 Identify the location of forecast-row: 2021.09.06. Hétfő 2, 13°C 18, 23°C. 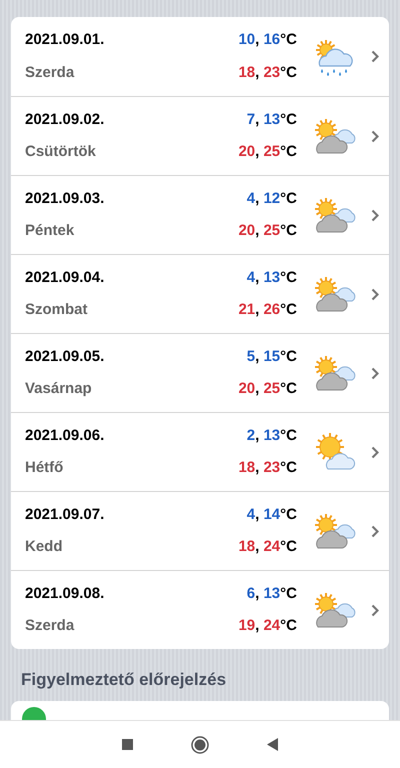
(200, 451).